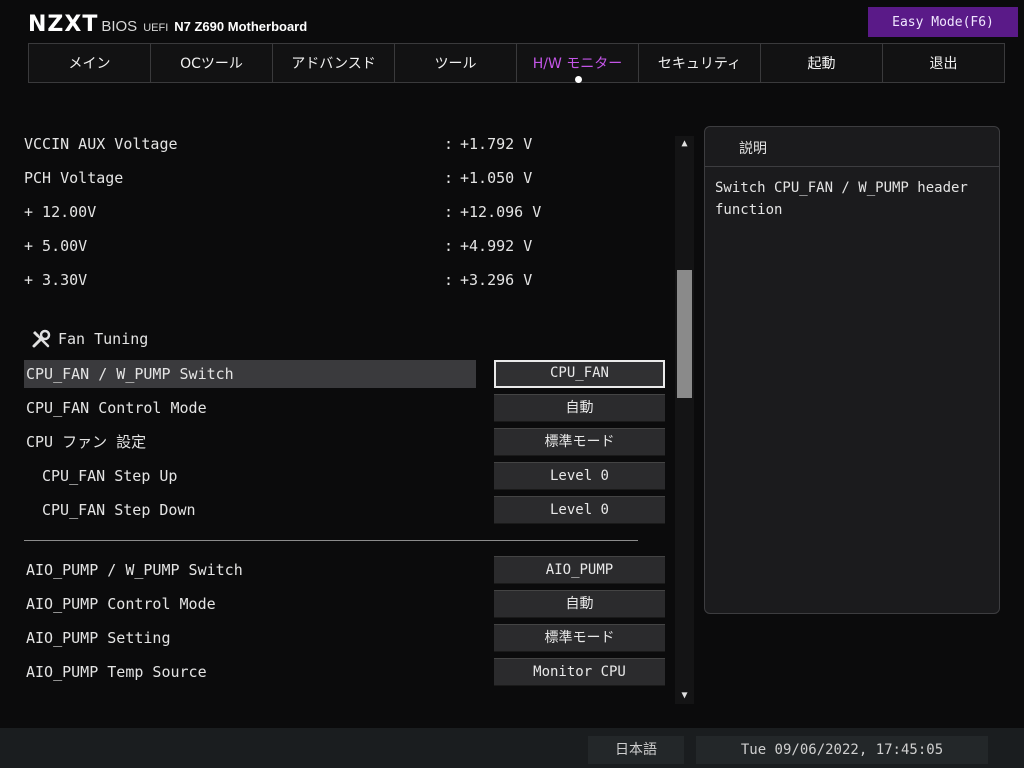  I want to click on setting-value-button: Monitor CPU, so click(579, 672).